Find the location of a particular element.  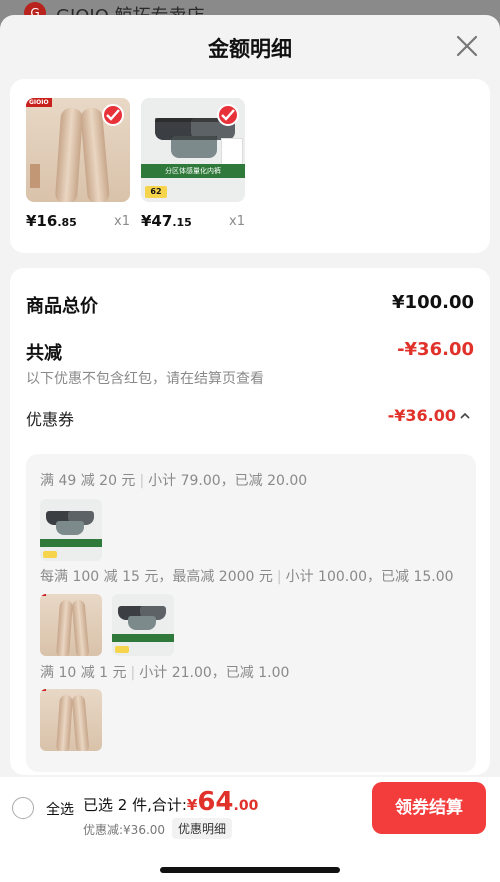

chevron-up-icon is located at coordinates (465, 415).